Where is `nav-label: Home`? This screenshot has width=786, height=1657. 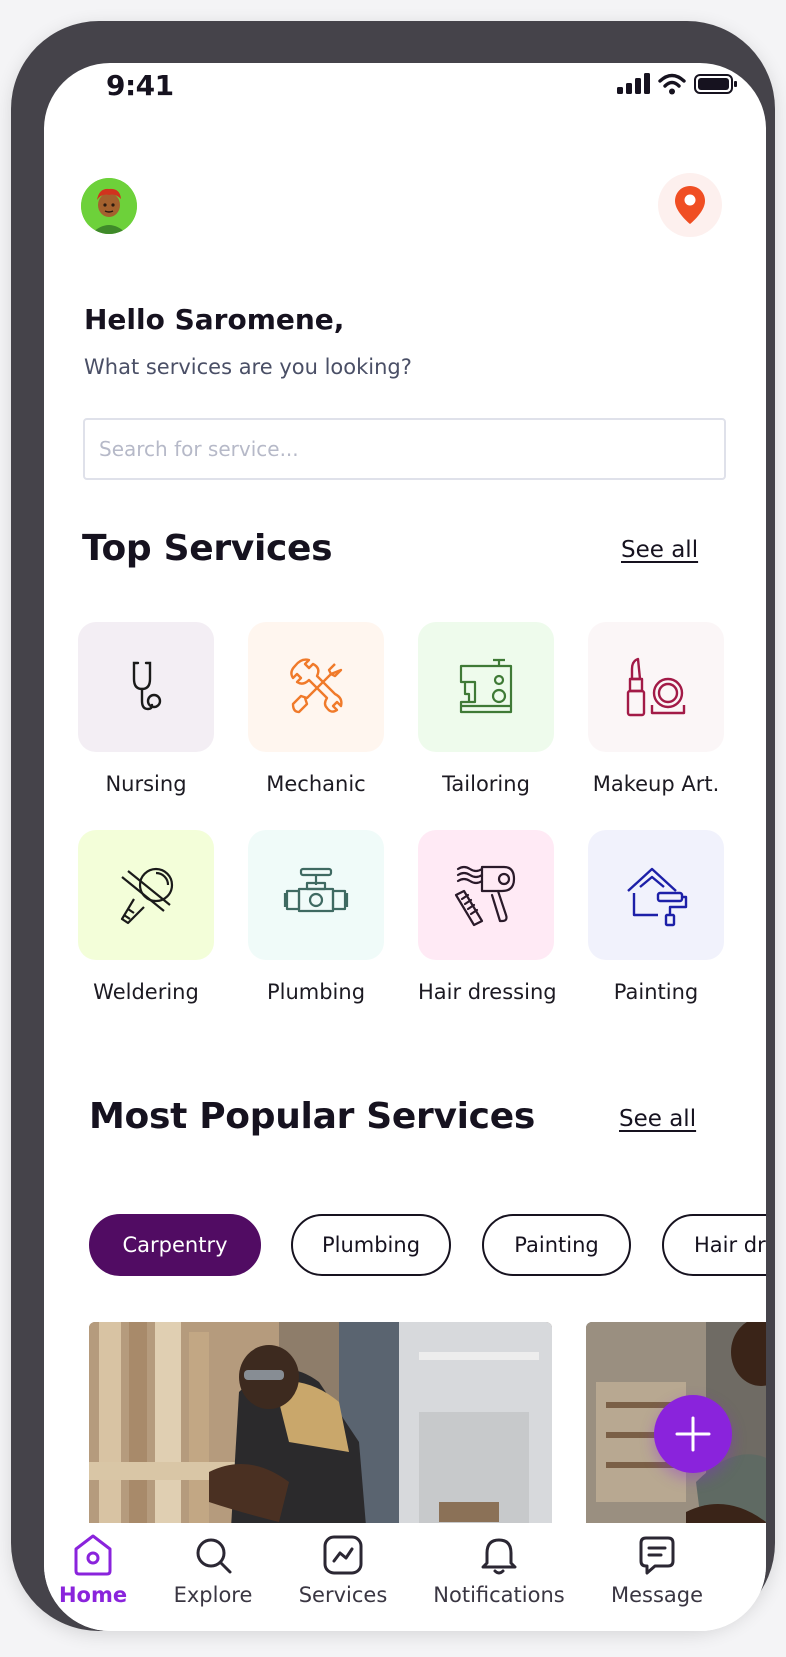
nav-label: Home is located at coordinates (93, 1595).